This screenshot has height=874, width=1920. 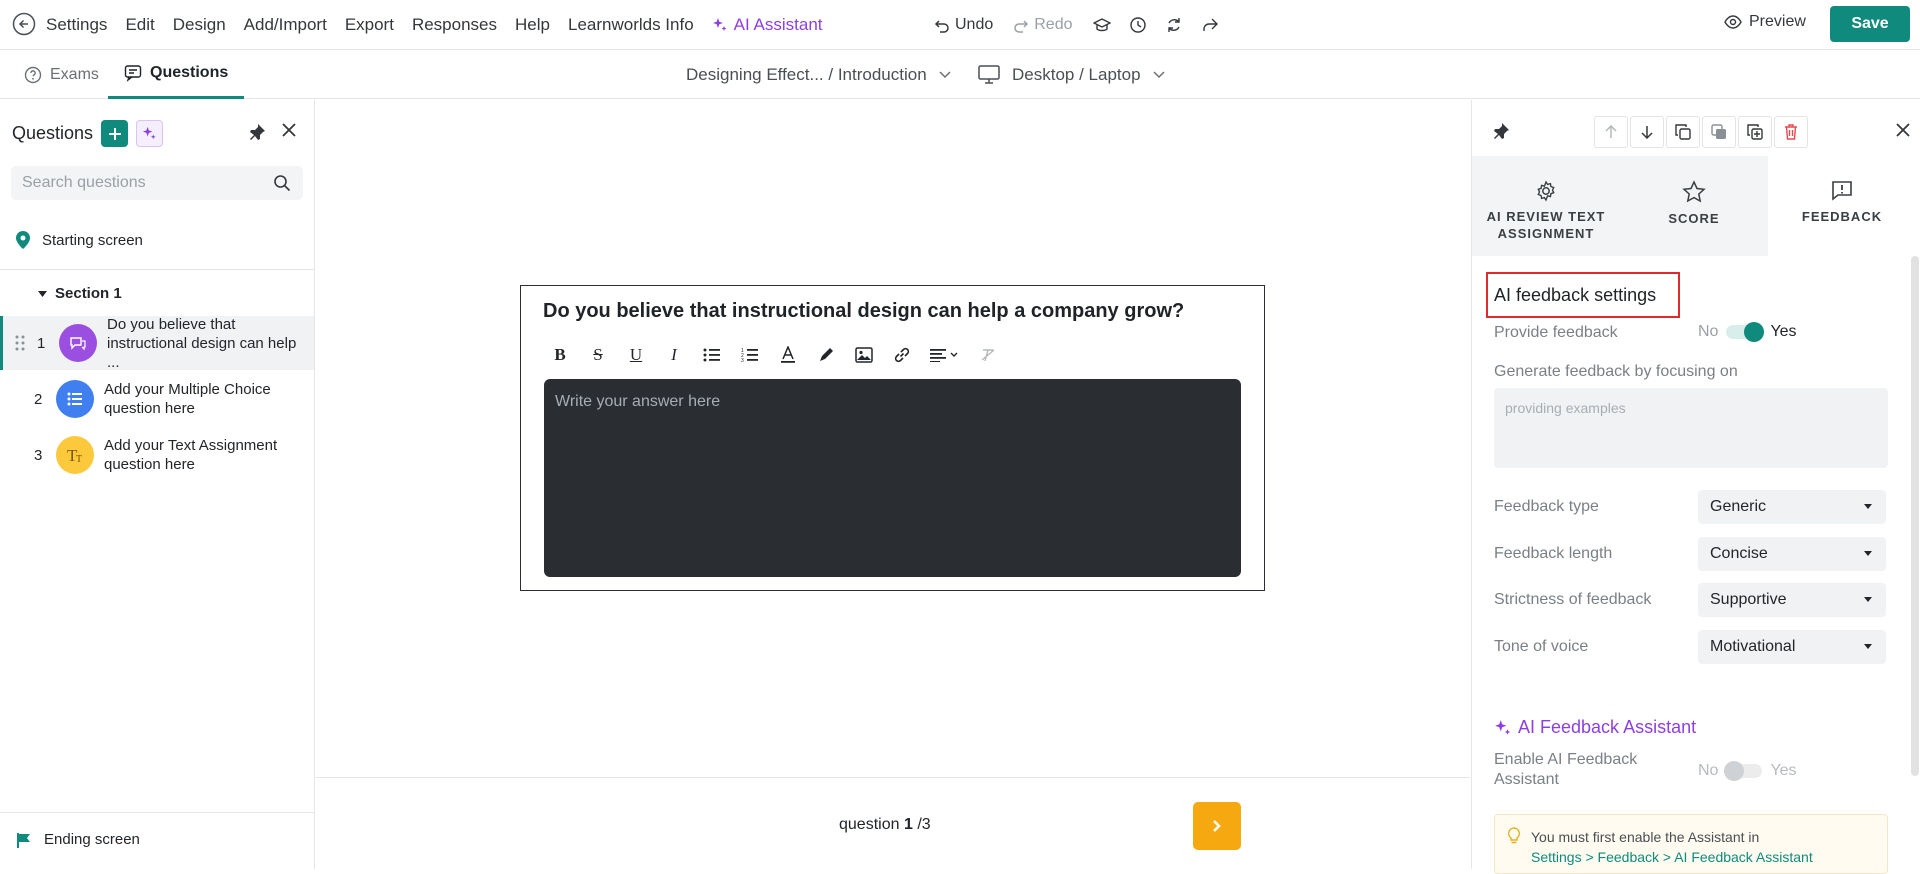 What do you see at coordinates (767, 25) in the screenshot?
I see `menu-ai-assistant: AI Assistant` at bounding box center [767, 25].